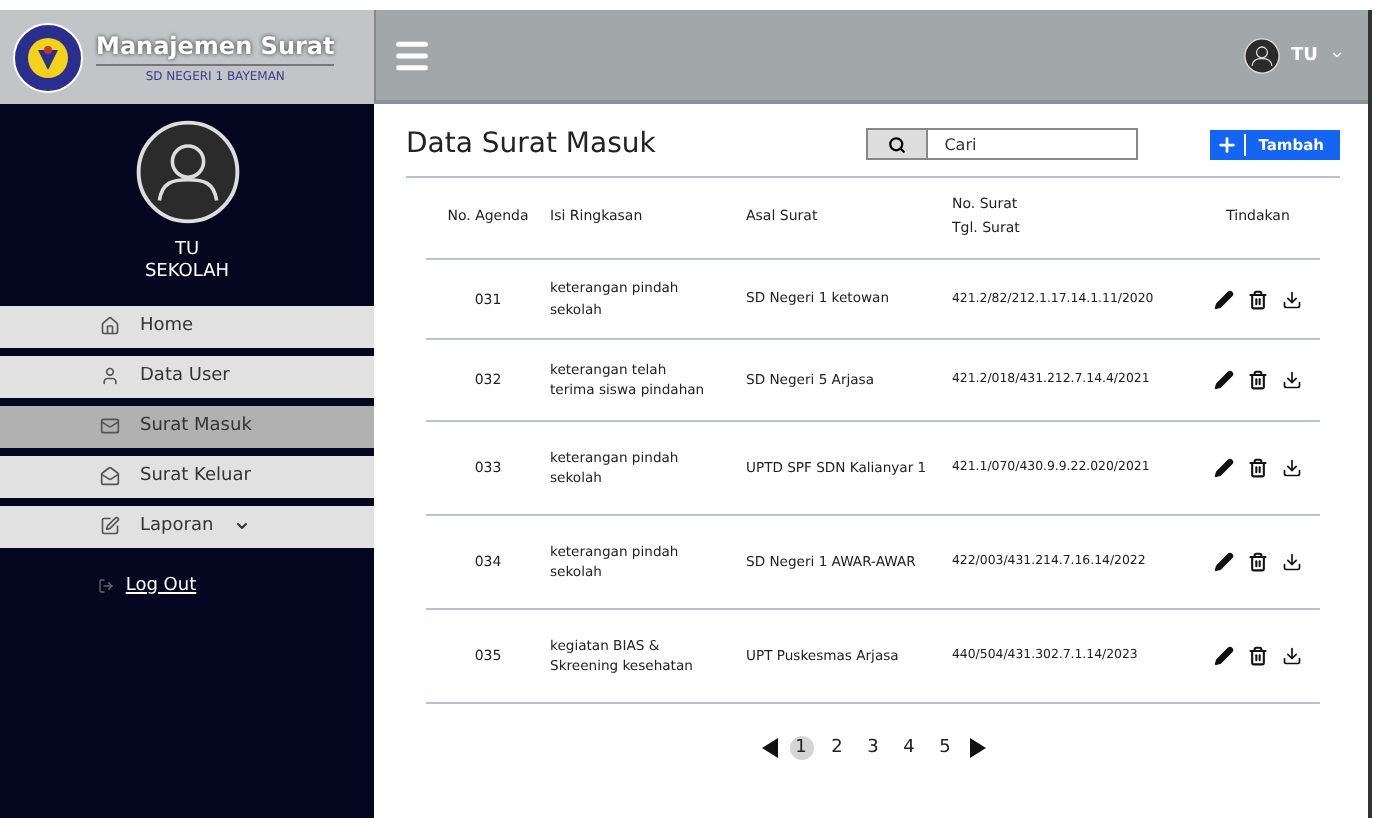  I want to click on logout-link: Log Out, so click(161, 585).